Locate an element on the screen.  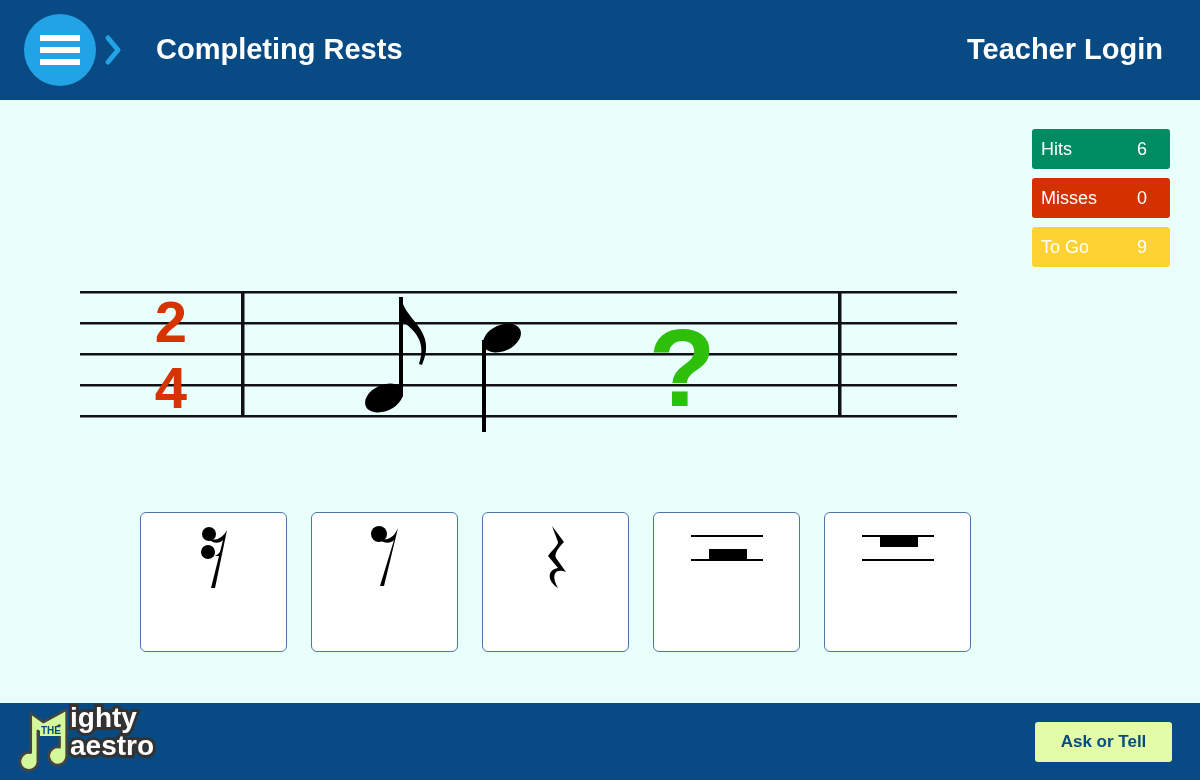
dotted-eighth-rest-icon is located at coordinates (213, 557).